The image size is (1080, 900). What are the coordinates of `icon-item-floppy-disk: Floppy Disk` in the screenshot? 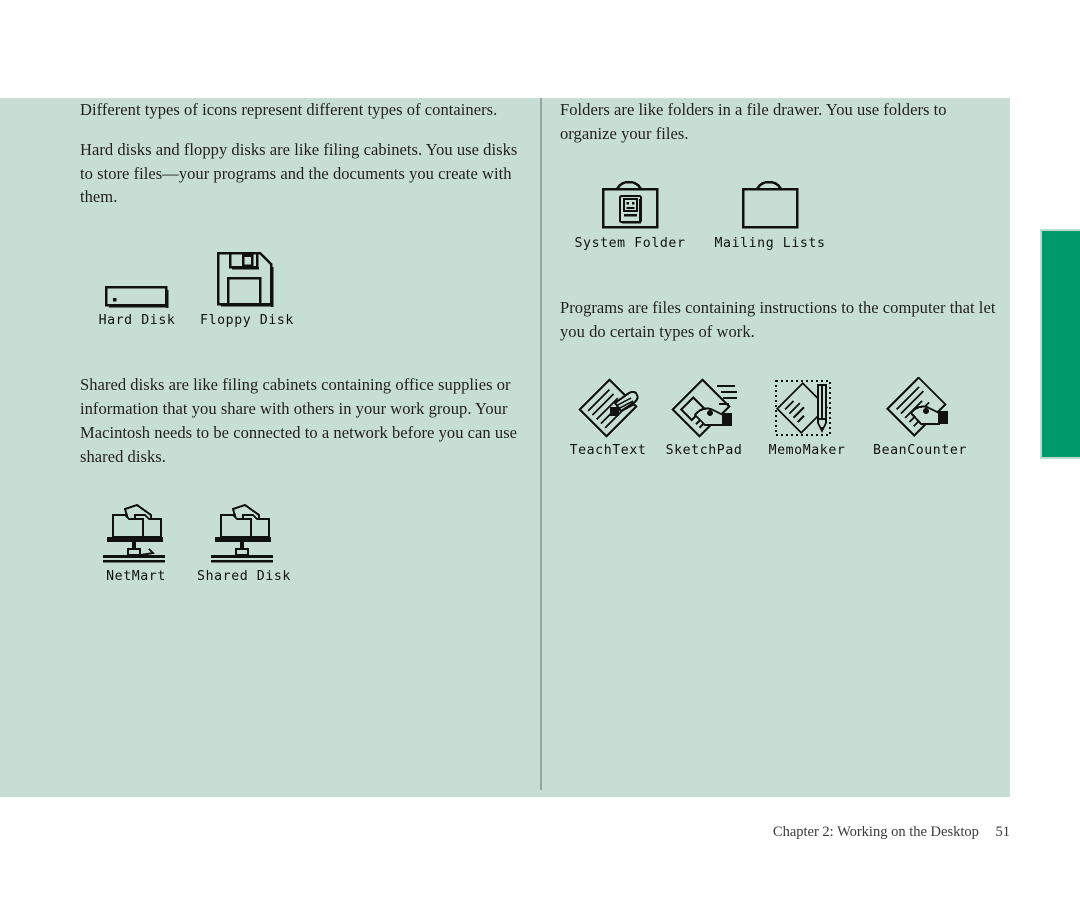 It's located at (247, 290).